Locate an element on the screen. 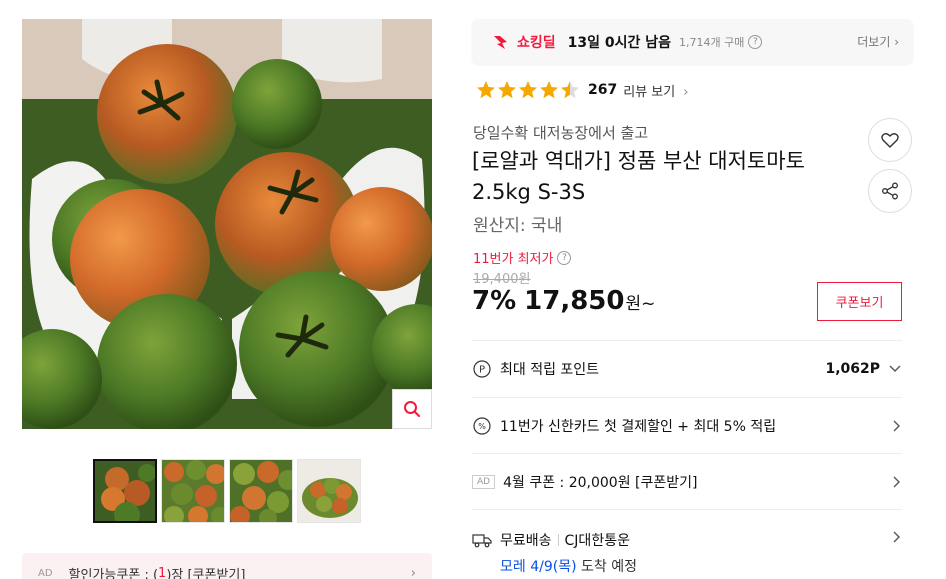  card-benefit-label: 11번가 신한카드 첫 결제할인 + 최대 5% 적립 is located at coordinates (638, 426).